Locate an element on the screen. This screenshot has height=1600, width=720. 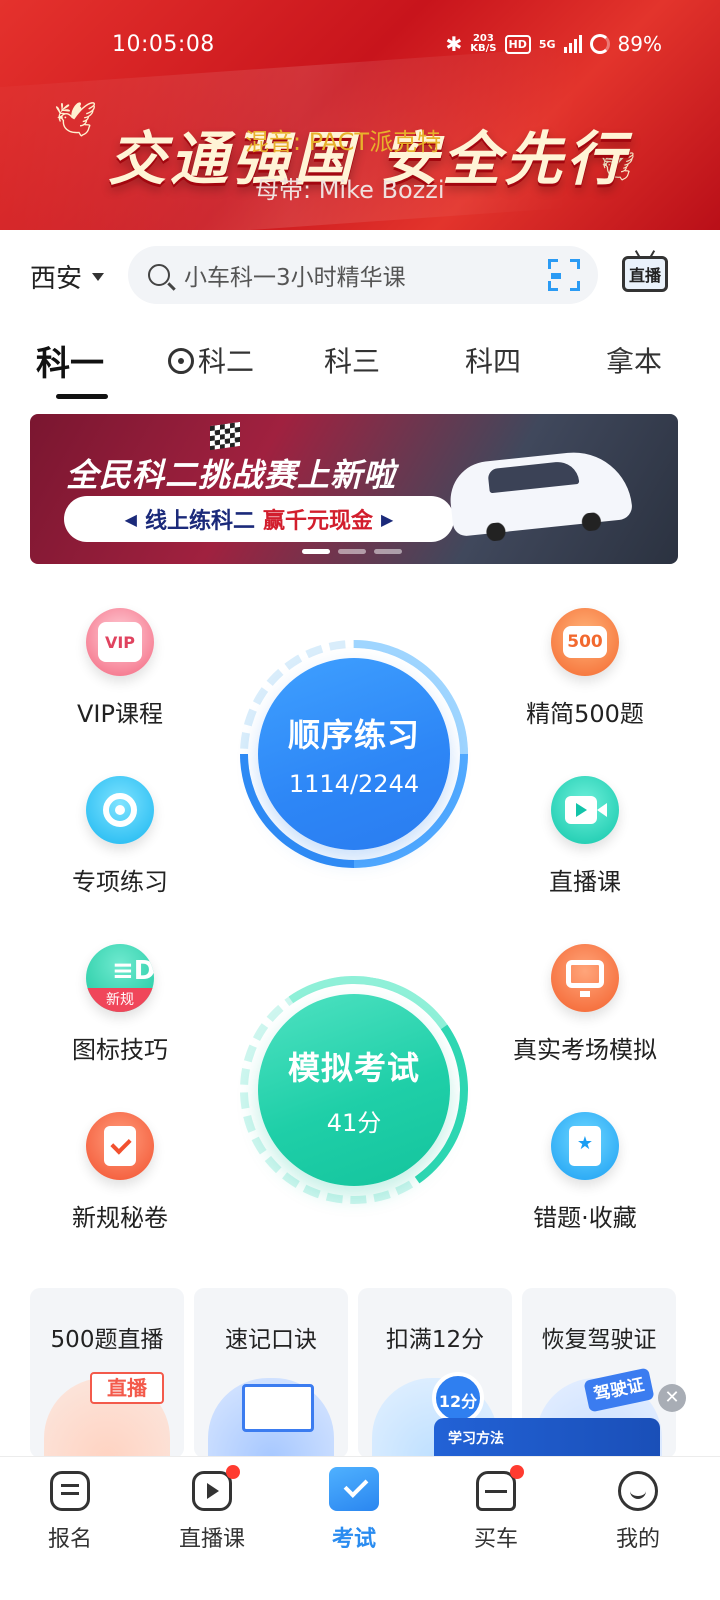
status-bar: 10:05:08 ✱ 203 KB/S HD 5G 89% is located at coordinates (360, 46).